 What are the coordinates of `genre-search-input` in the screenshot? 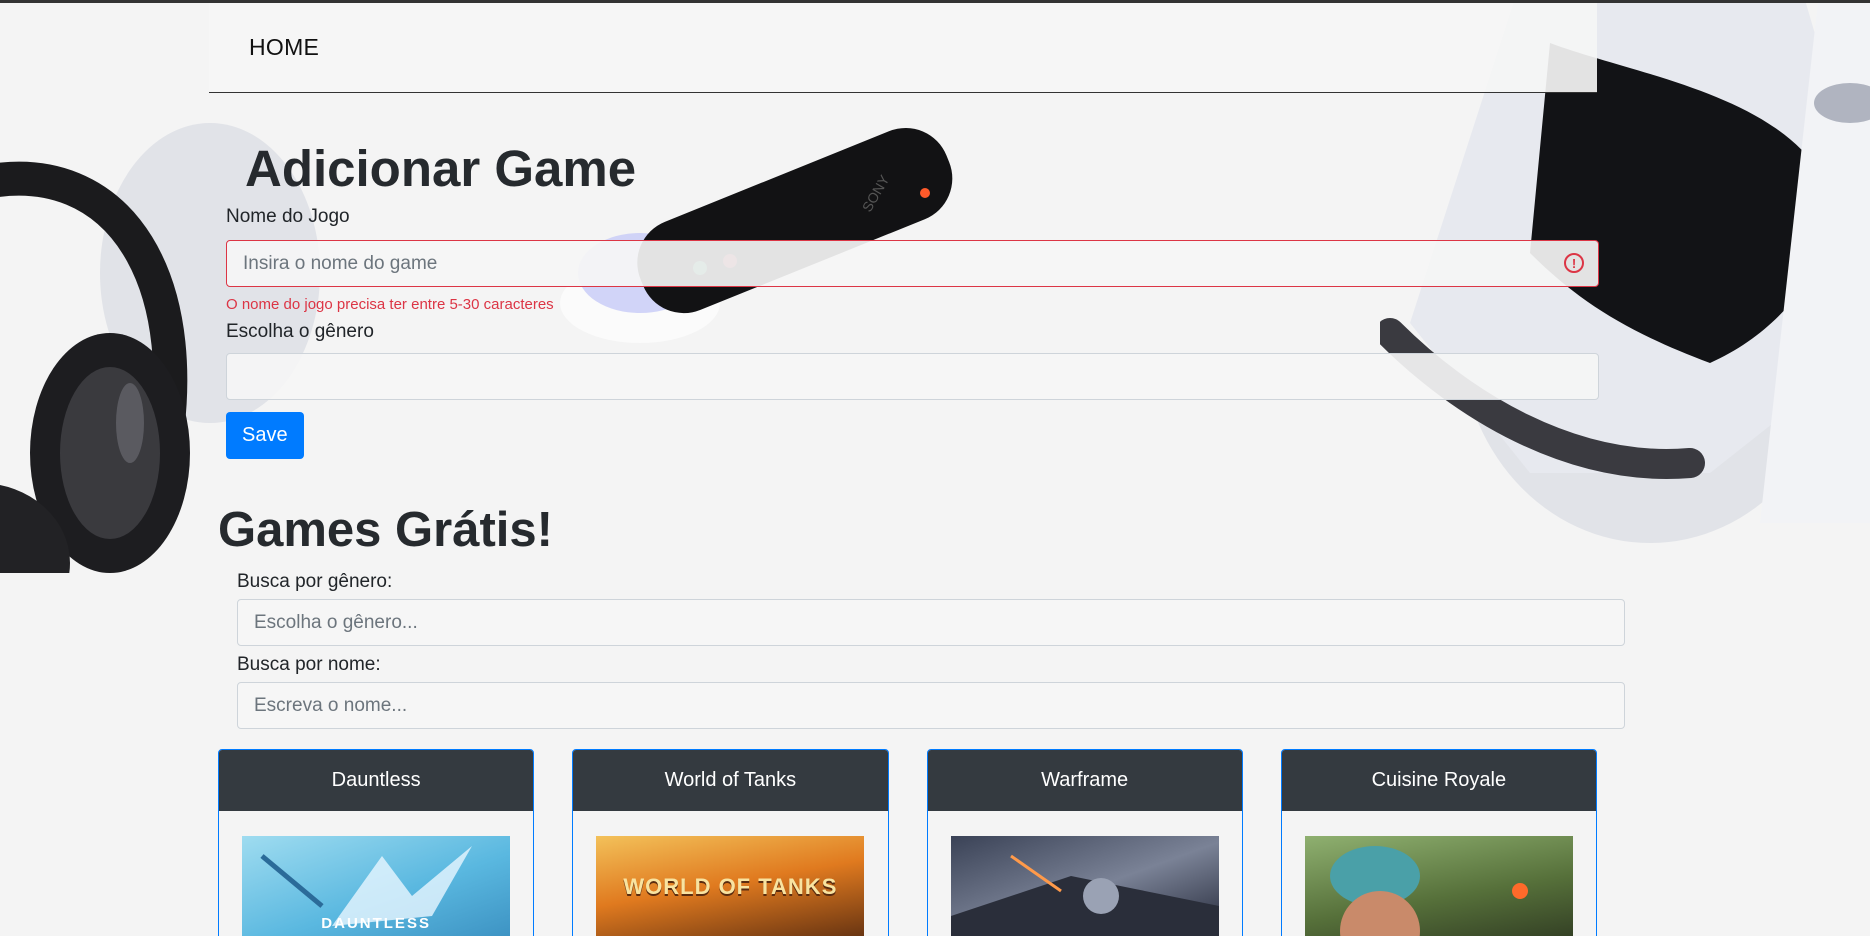 It's located at (931, 622).